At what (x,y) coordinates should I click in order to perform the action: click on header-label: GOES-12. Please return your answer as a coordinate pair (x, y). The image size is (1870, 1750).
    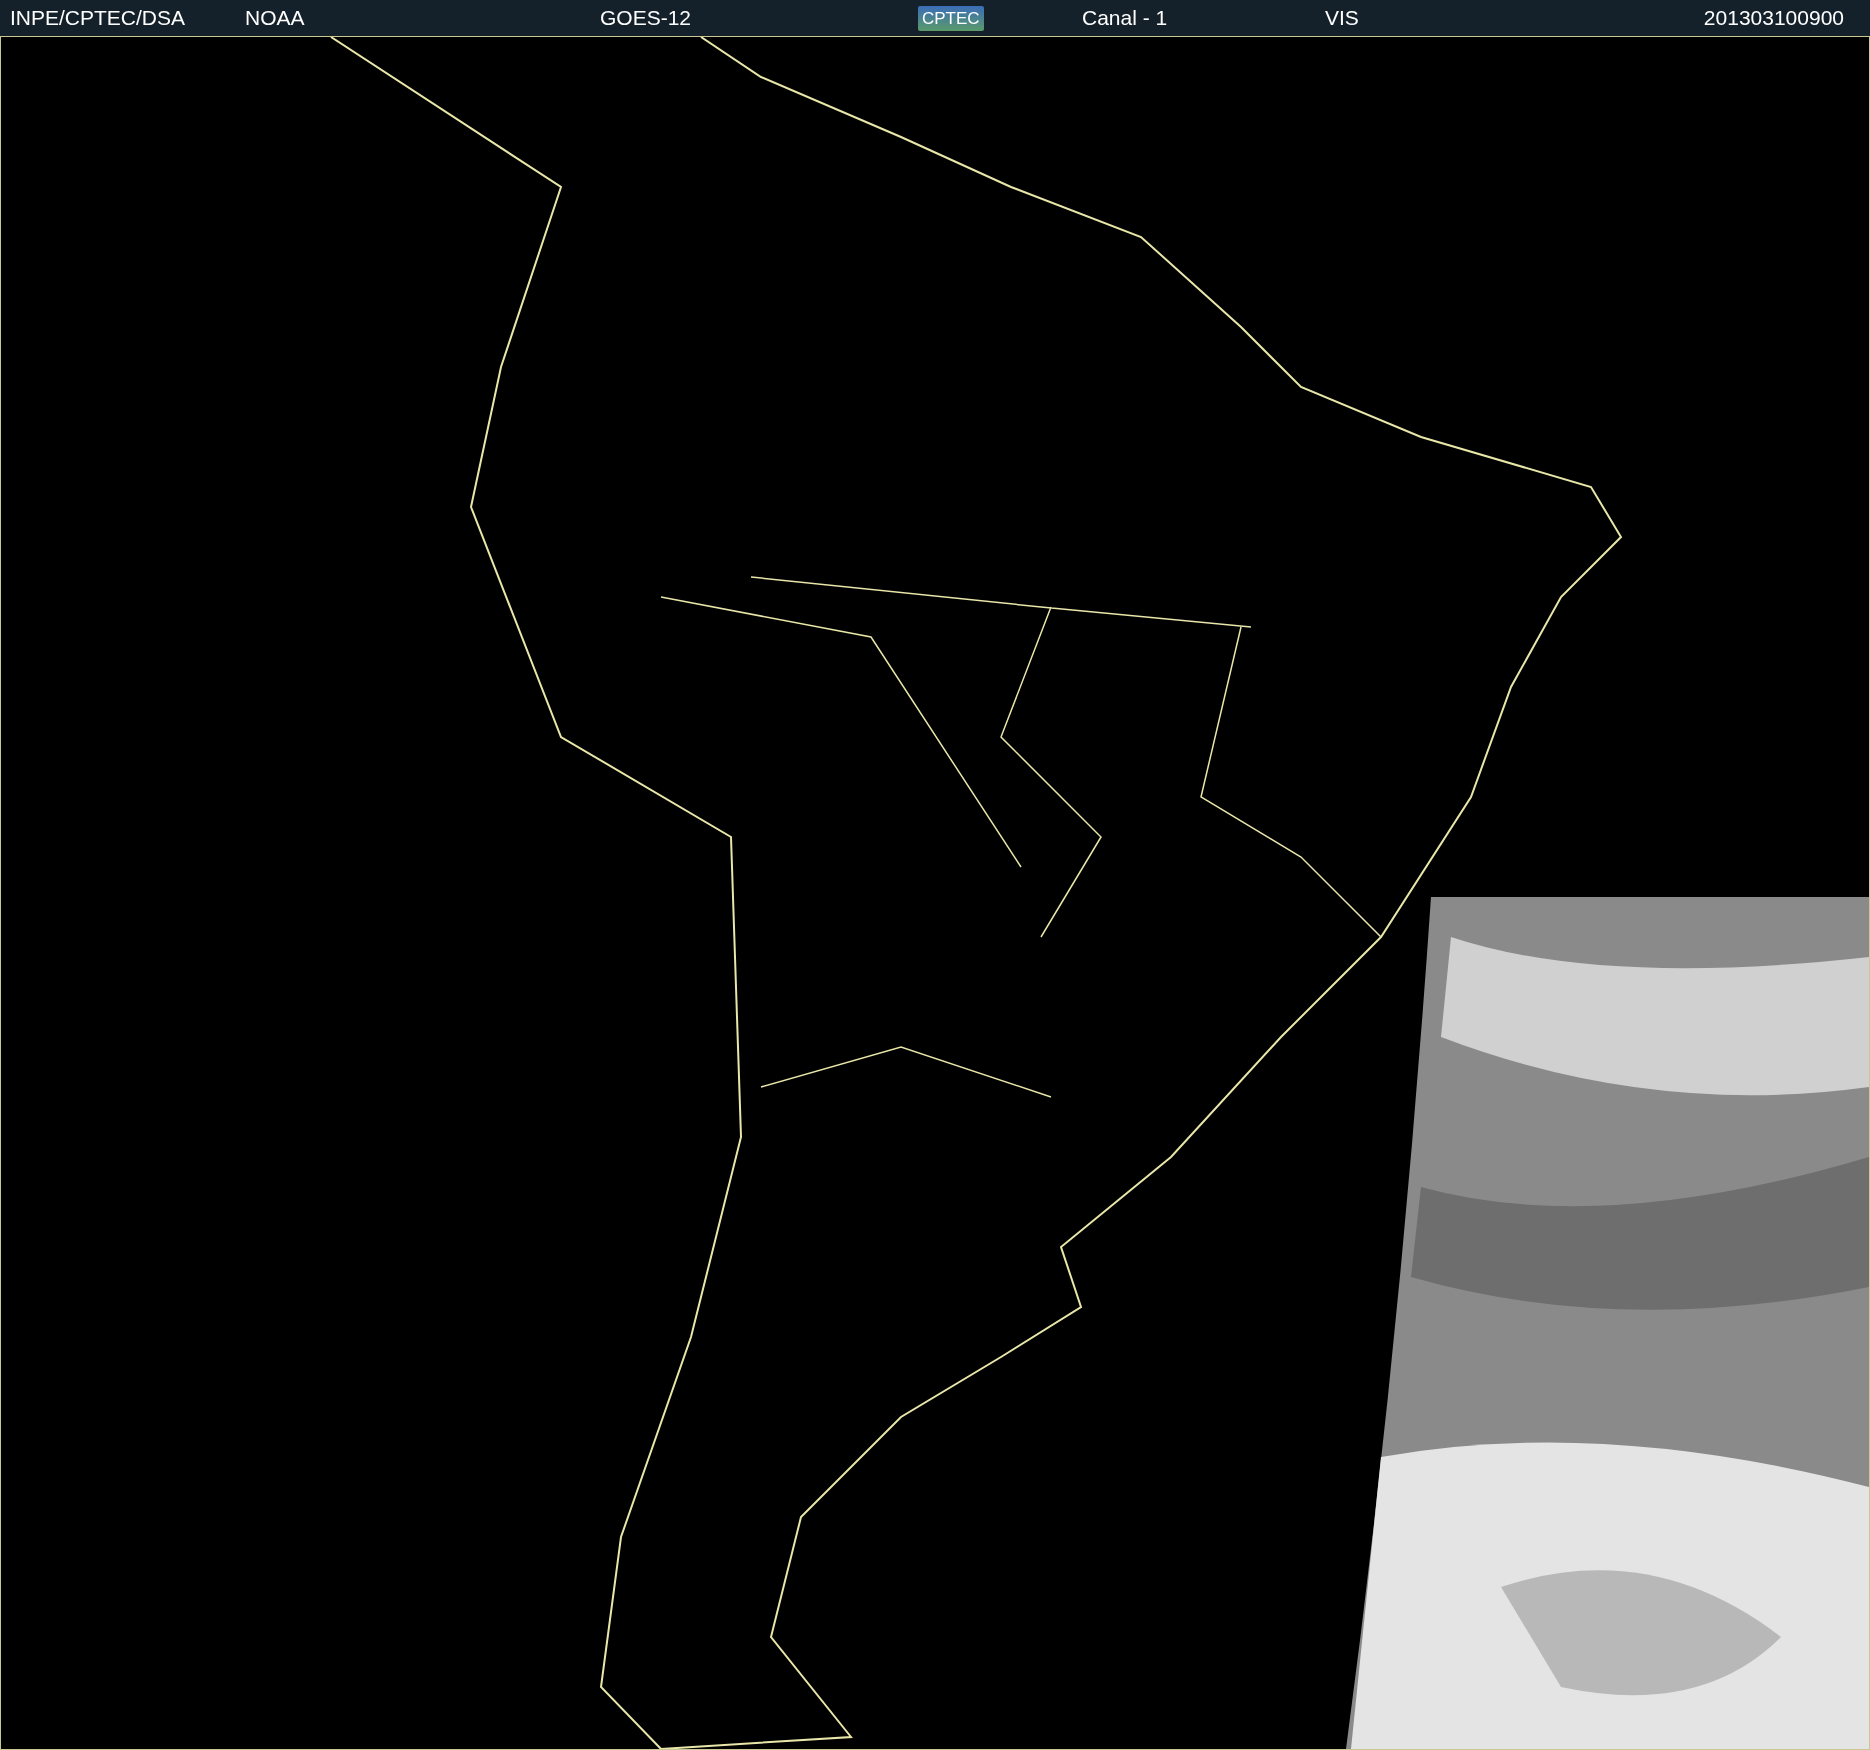
    Looking at the image, I should click on (646, 18).